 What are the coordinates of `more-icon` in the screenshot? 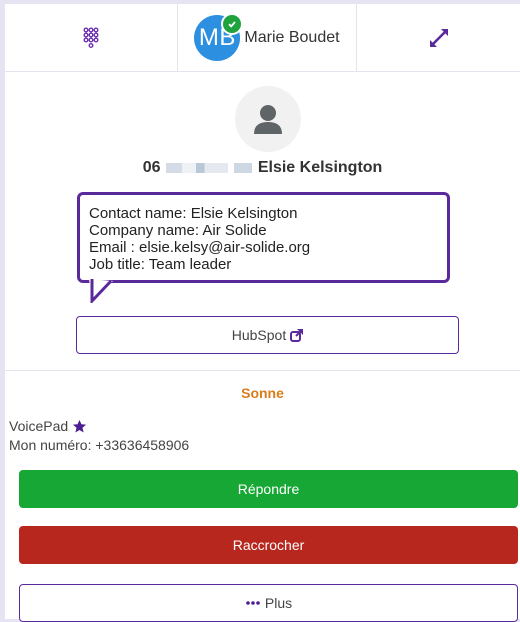 It's located at (253, 603).